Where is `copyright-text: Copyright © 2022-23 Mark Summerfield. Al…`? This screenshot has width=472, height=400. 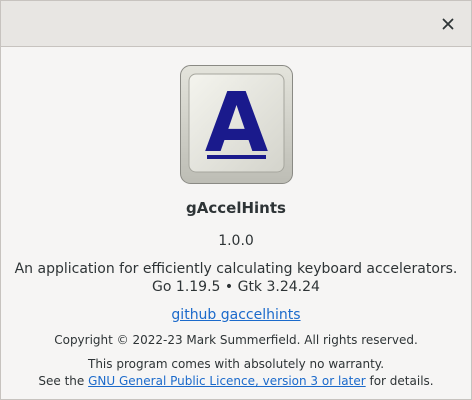
copyright-text: Copyright © 2022-23 Mark Summerfield. Al… is located at coordinates (236, 340).